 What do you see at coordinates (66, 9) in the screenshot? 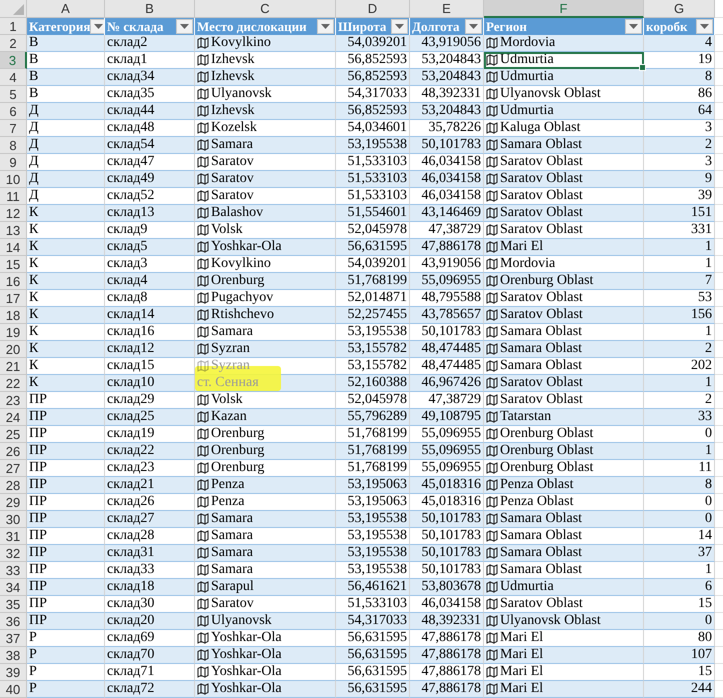
I see `column-header: A` at bounding box center [66, 9].